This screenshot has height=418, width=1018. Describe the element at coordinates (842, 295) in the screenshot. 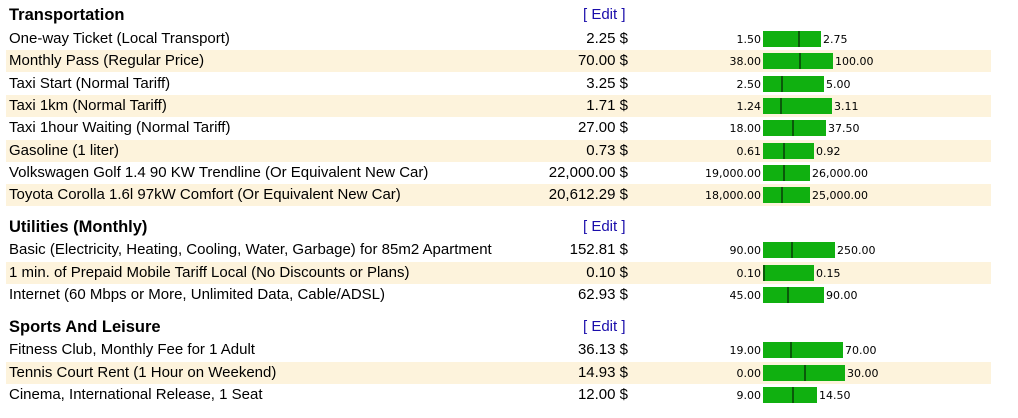

I see `range-max-value: 90.00` at that location.